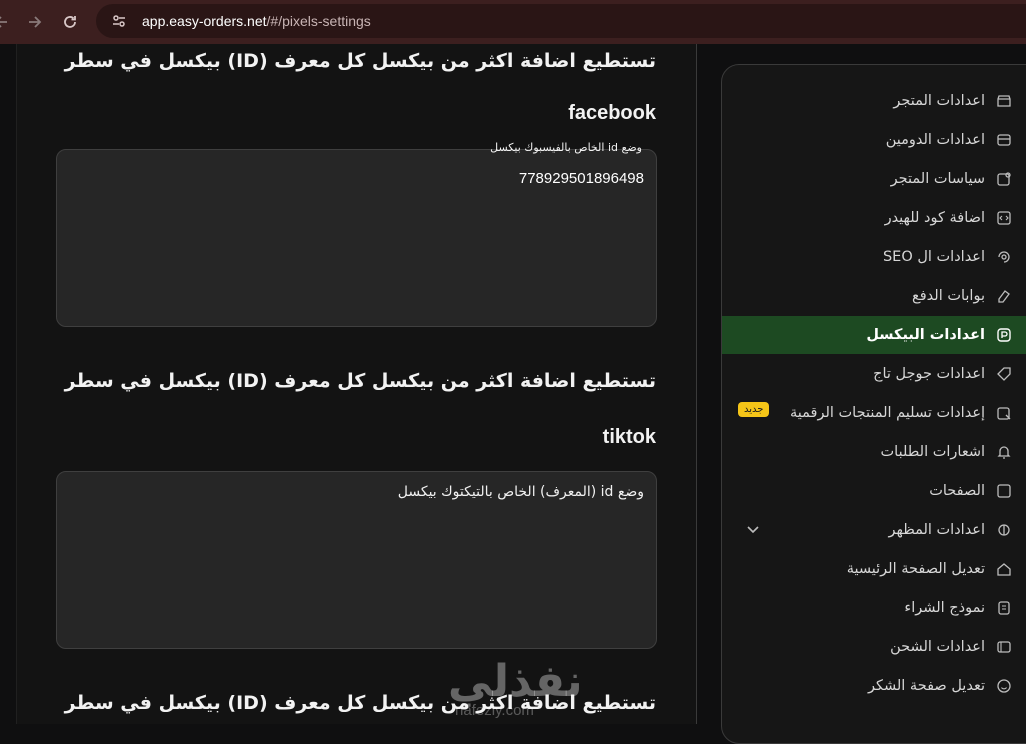 The height and width of the screenshot is (744, 1026). I want to click on sidebar-item-label: اعدادات المظهر, so click(936, 530).